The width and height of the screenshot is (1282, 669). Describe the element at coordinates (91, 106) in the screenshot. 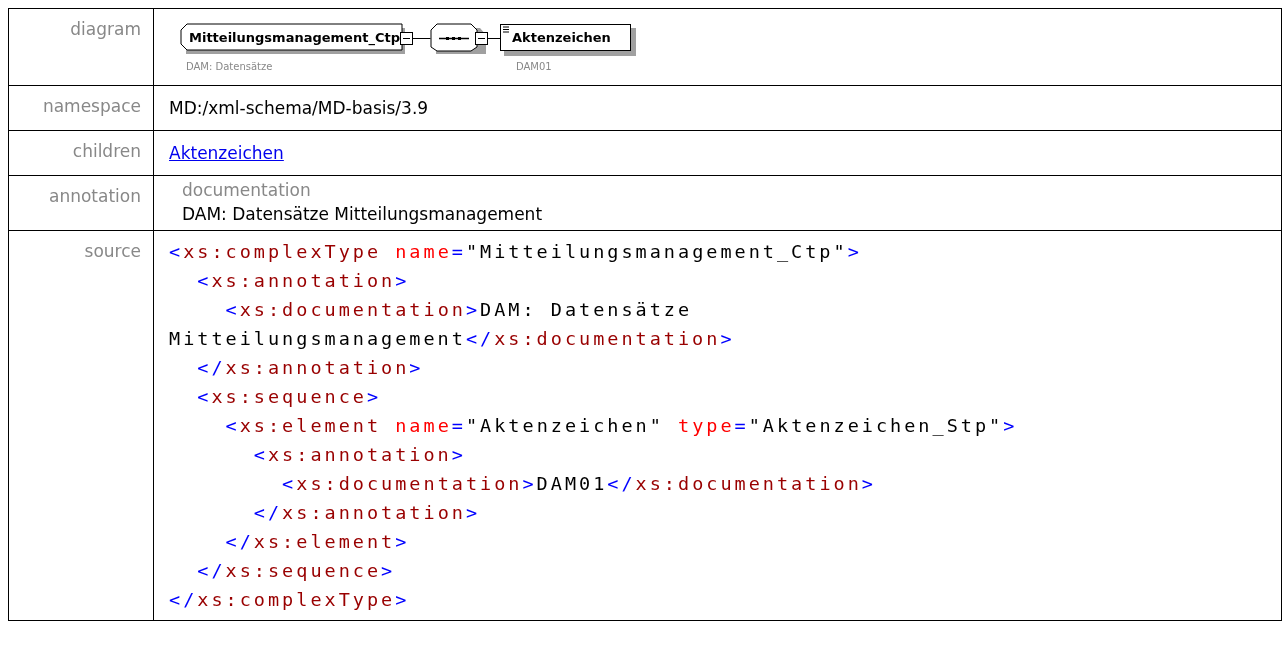

I see `property-label: namespace` at that location.